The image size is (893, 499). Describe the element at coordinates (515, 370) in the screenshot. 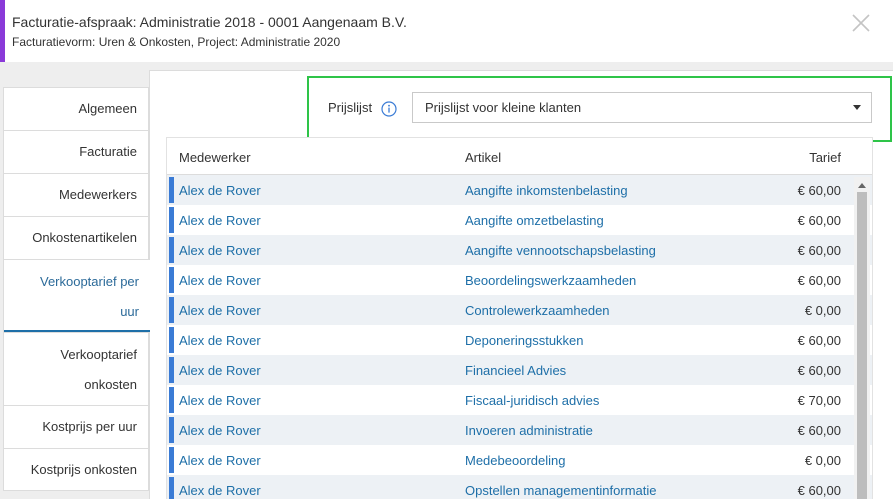

I see `article-link: Financieel Advies` at that location.